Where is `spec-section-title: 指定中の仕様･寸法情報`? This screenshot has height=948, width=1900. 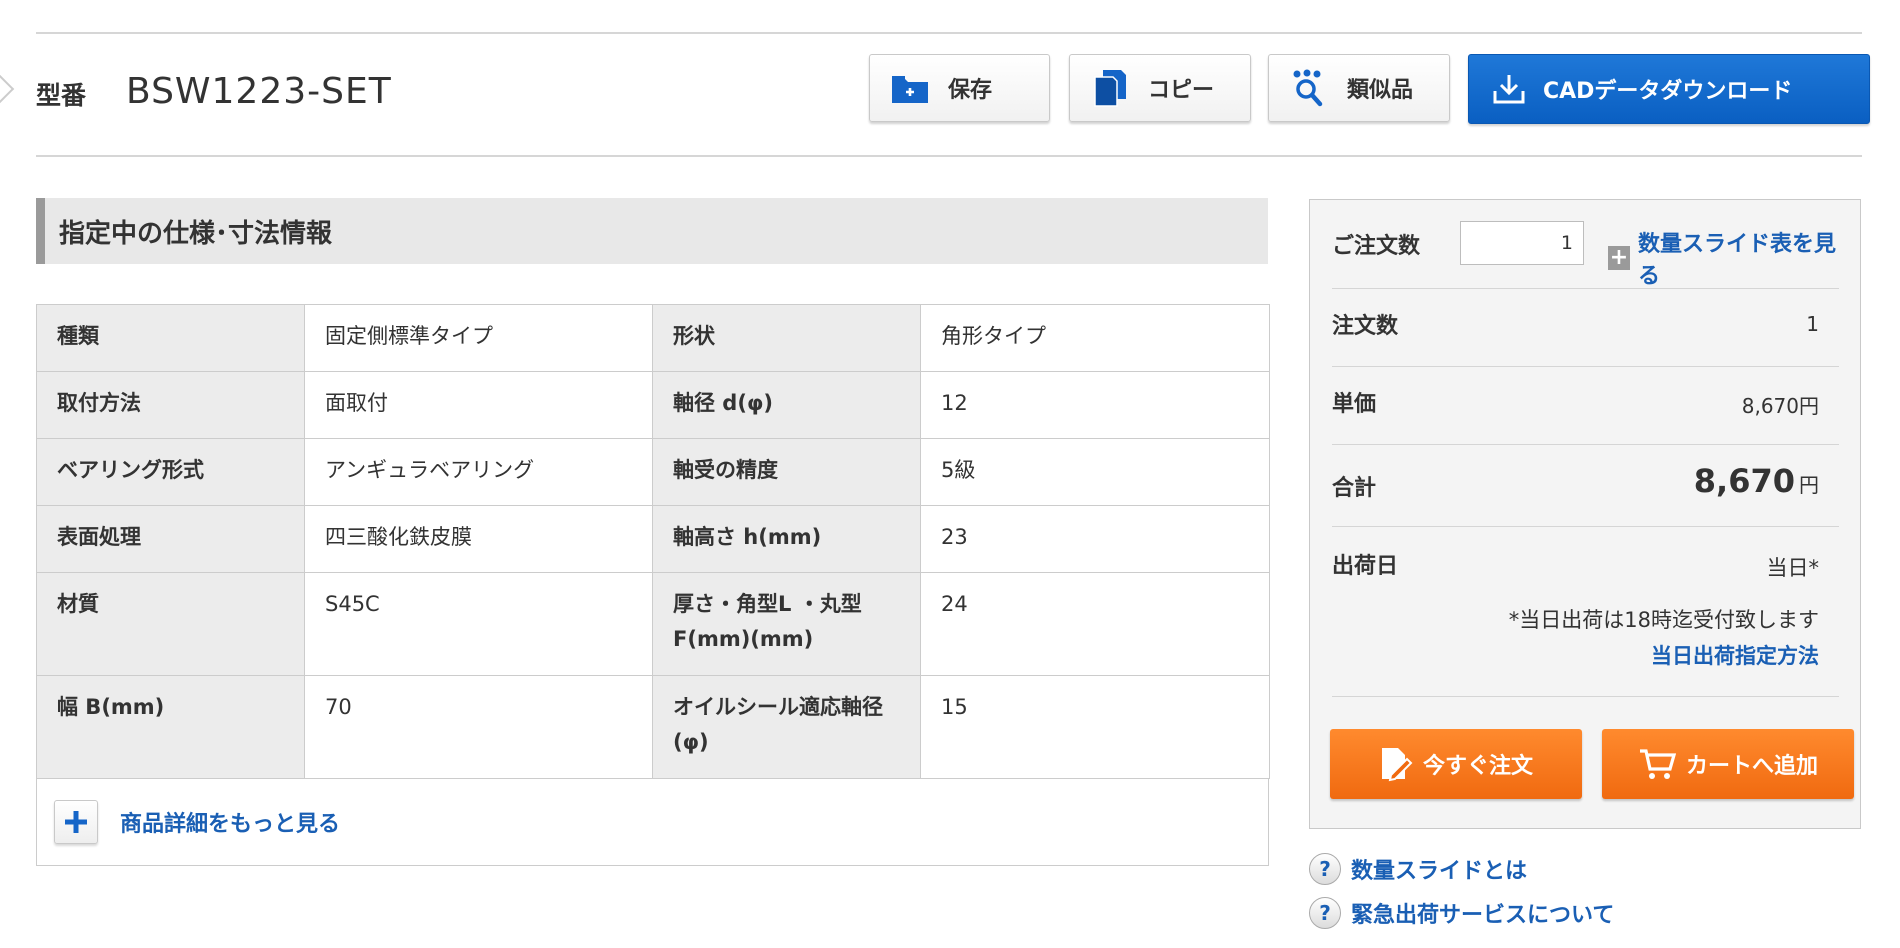
spec-section-title: 指定中の仕様･寸法情報 is located at coordinates (196, 233).